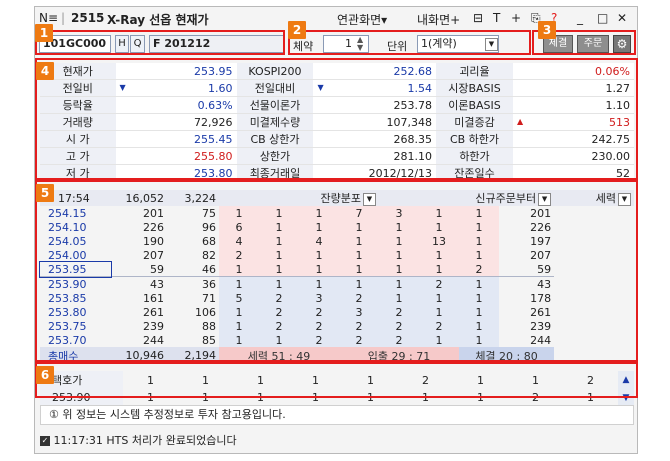 This screenshot has height=461, width=670. Describe the element at coordinates (176, 105) in the screenshot. I see `info-value: 0.63%` at that location.